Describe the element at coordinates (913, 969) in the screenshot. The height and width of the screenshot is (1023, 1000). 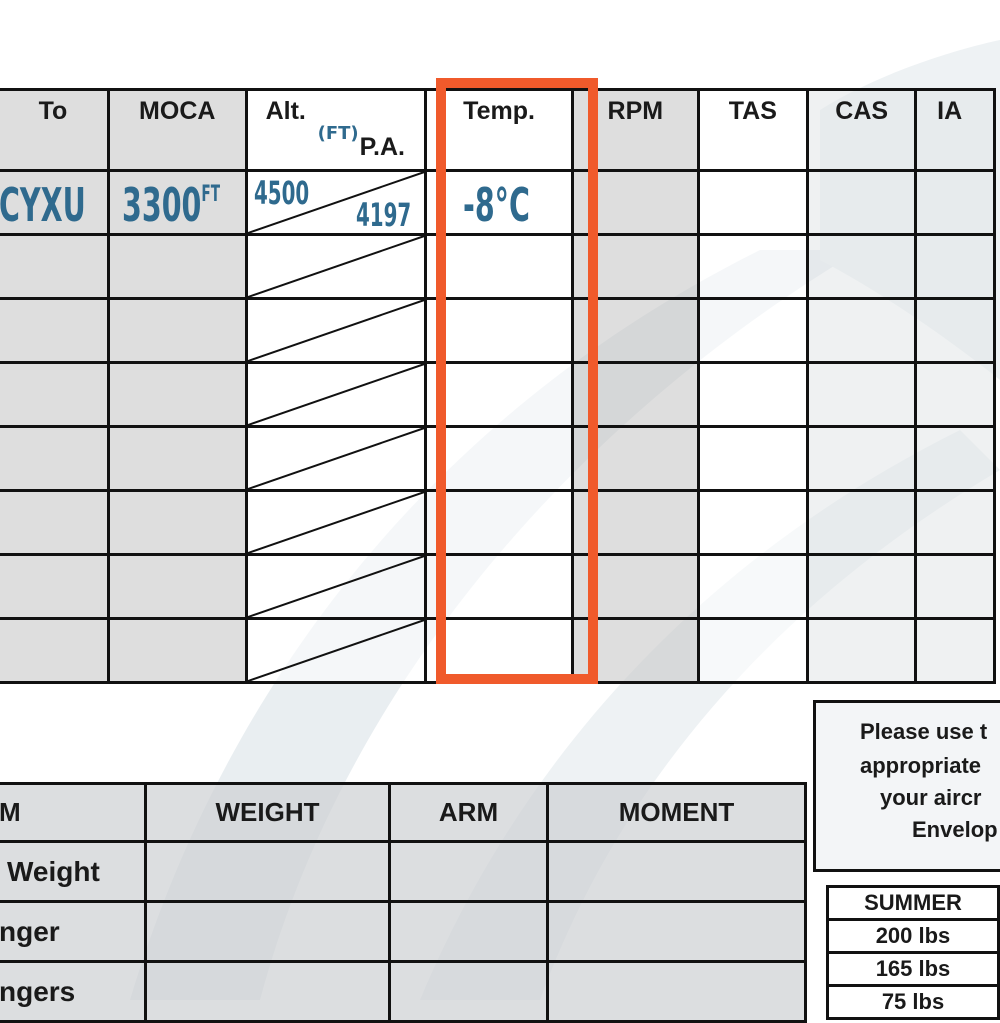
I see `summer-value: 165 lbs` at that location.